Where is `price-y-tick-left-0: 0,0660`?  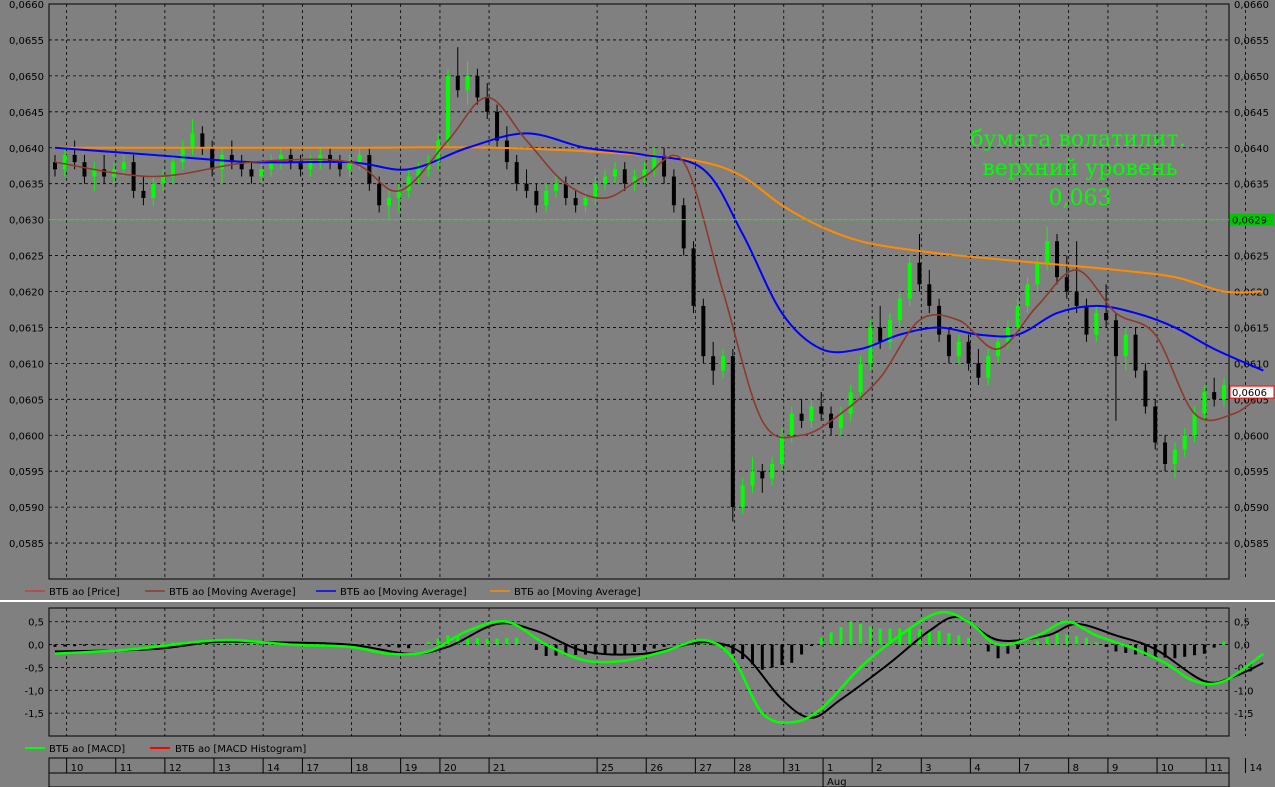 price-y-tick-left-0: 0,0660 is located at coordinates (26, 5).